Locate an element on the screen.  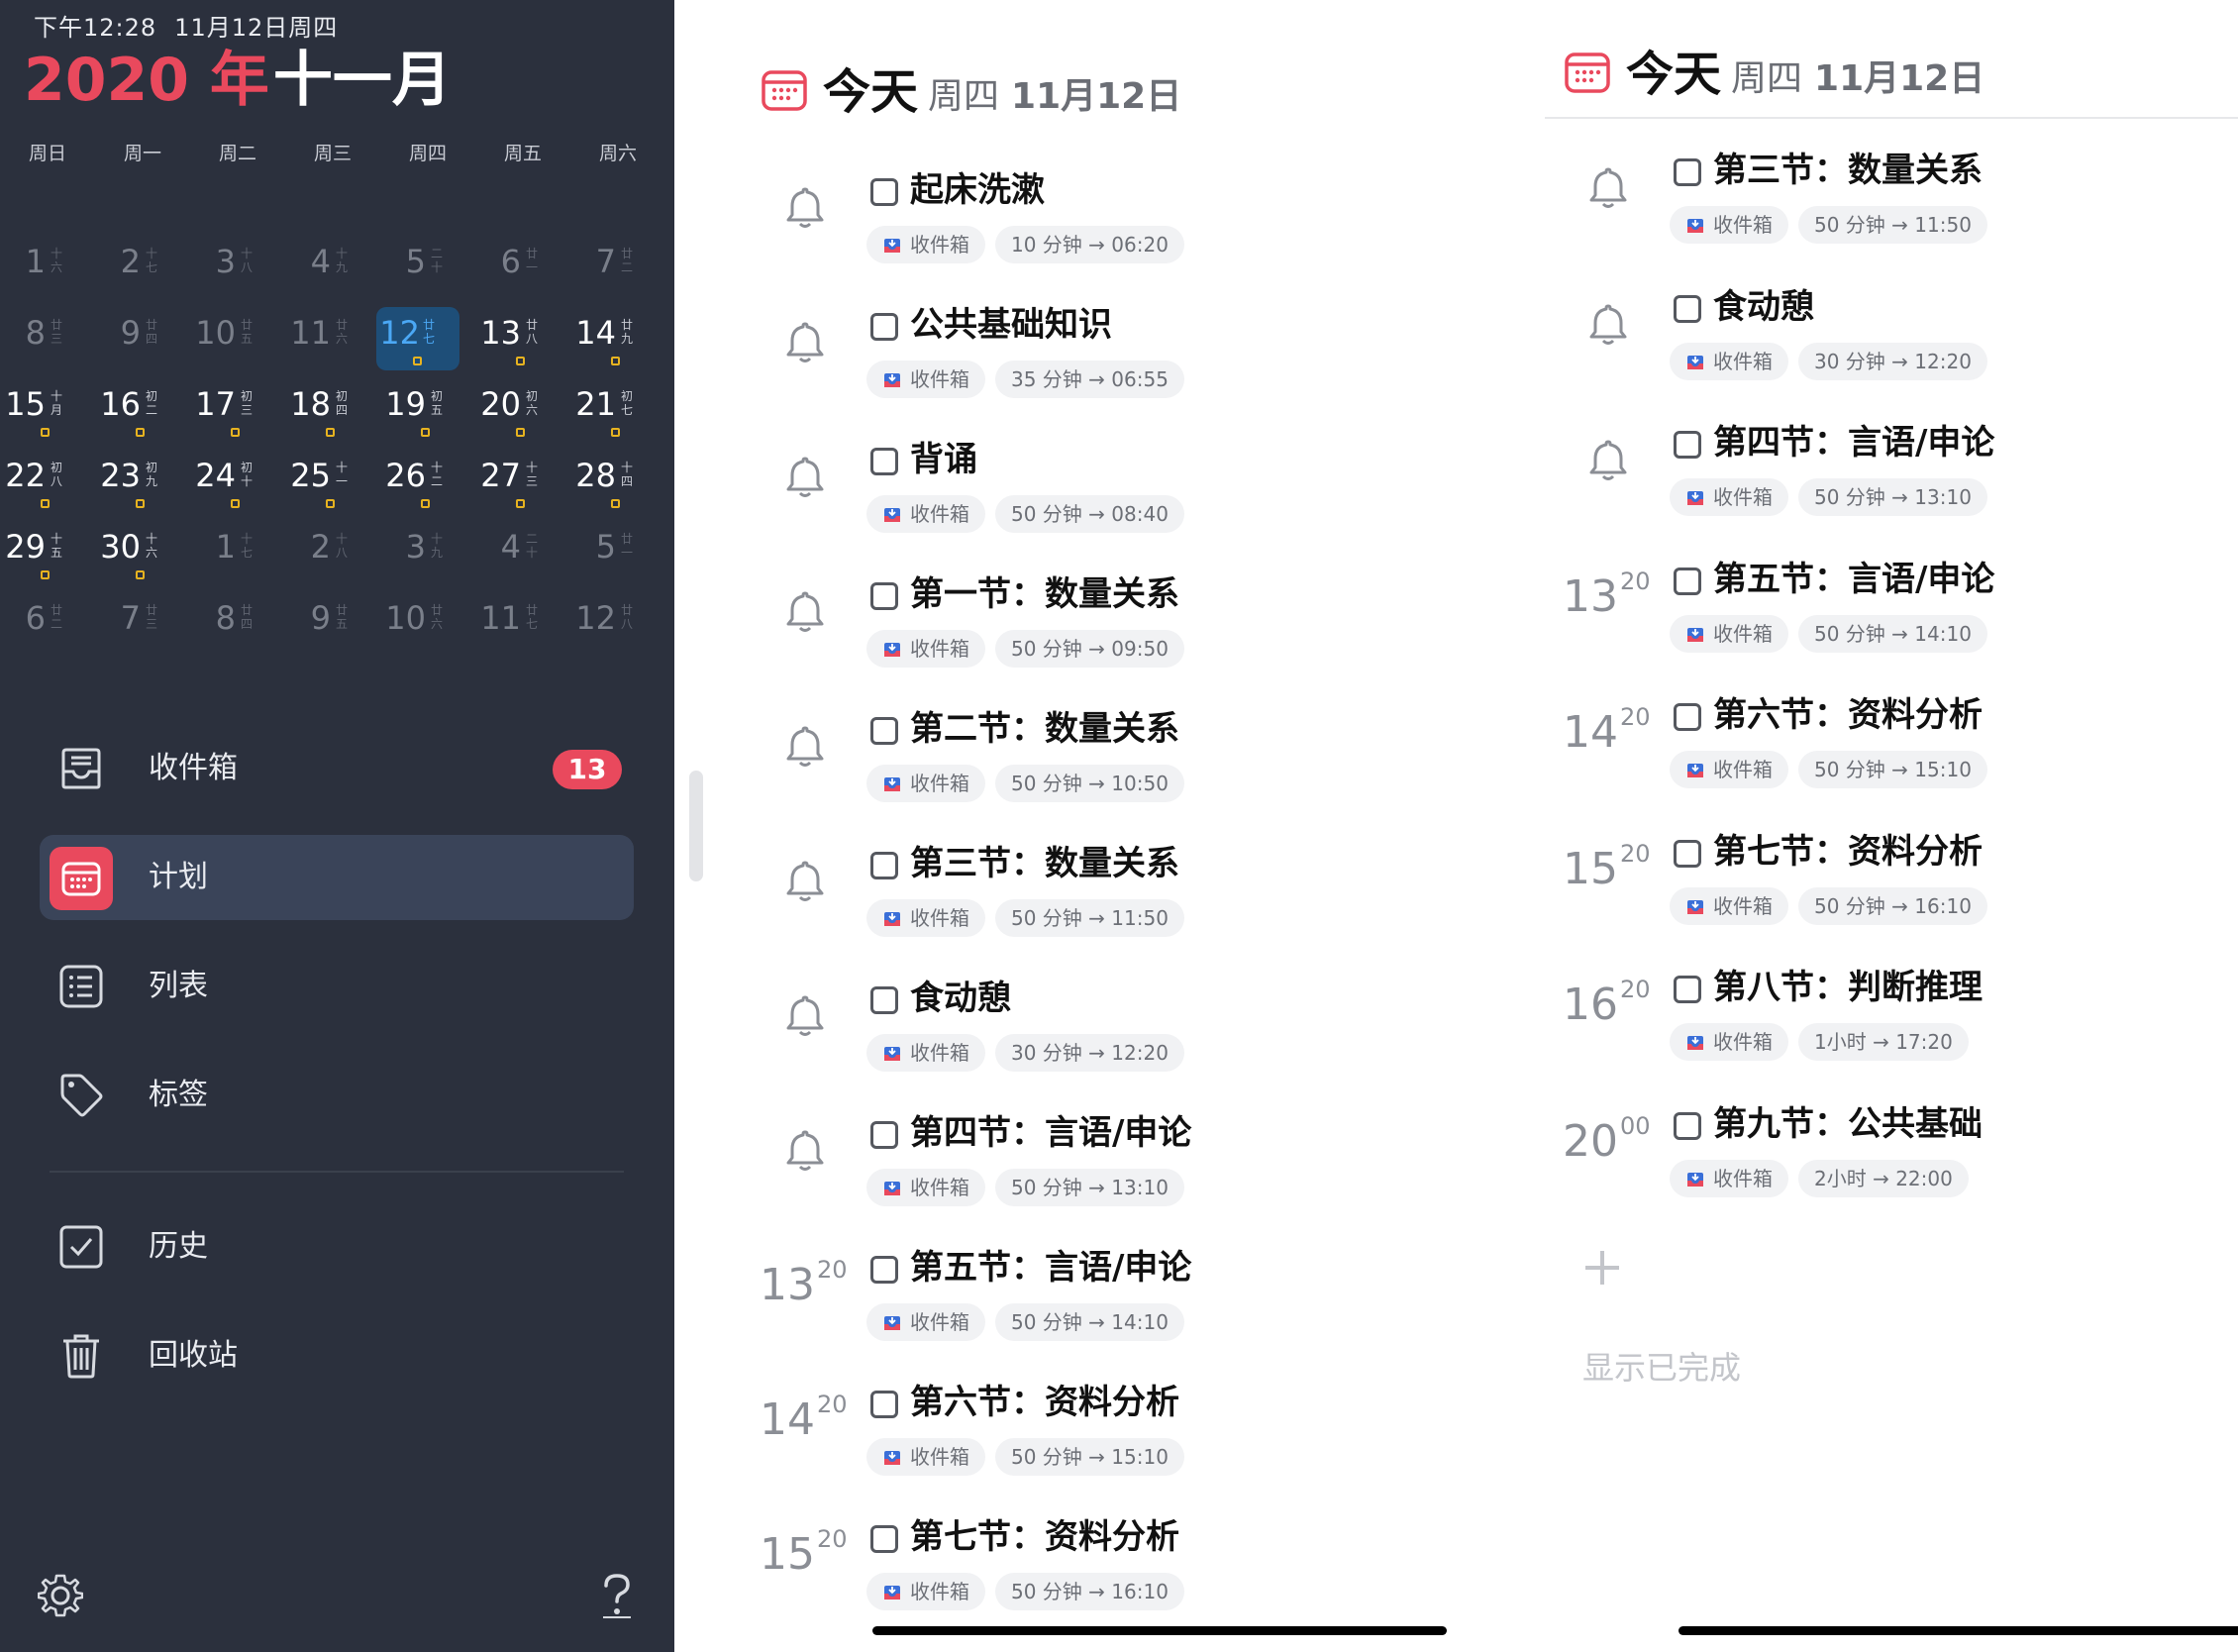
task-row: 第二节：数量关系 收件箱 50 分钟 → 10:50 is located at coordinates (1078, 755).